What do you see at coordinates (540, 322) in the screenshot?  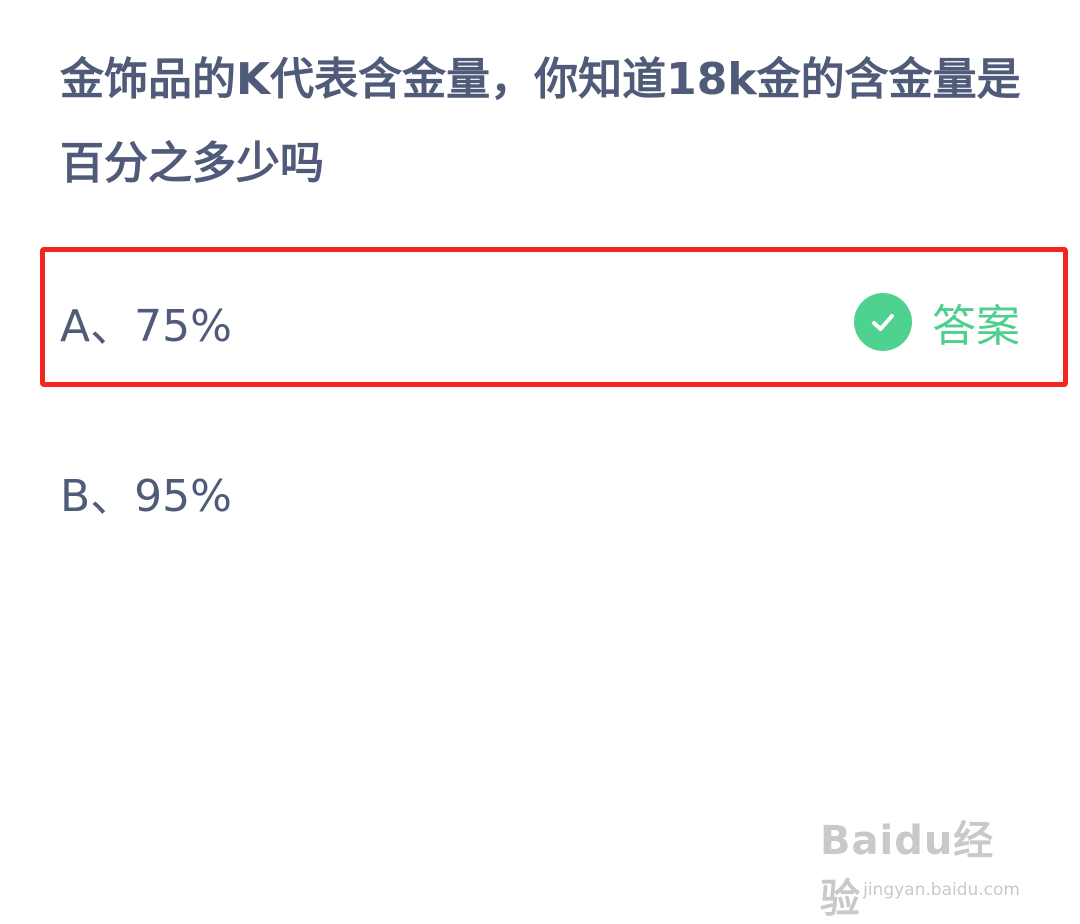 I see `option-a: A、75% 答案` at bounding box center [540, 322].